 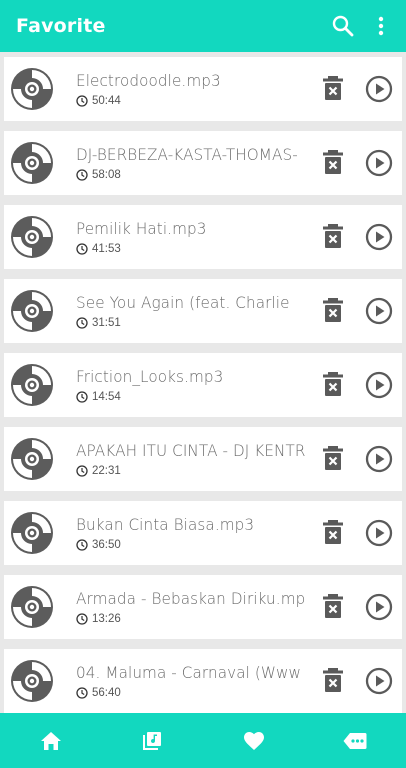 I want to click on song-card: Pemilik Hati.mp3 41:53, so click(x=203, y=237).